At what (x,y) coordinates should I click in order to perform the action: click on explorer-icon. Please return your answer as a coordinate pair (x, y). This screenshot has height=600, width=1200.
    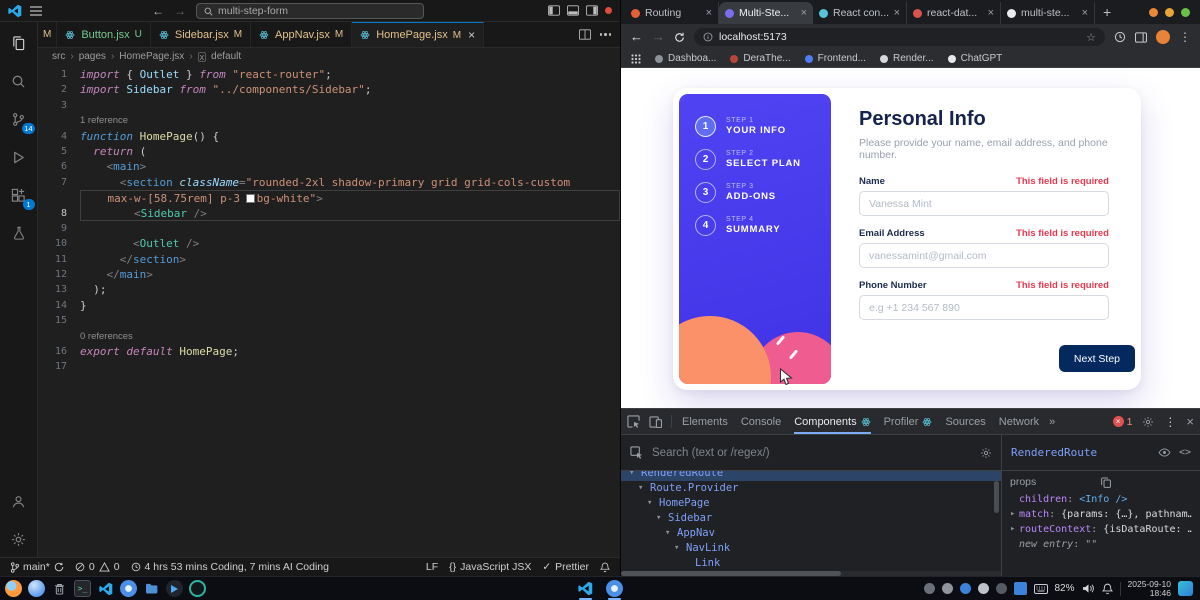
    Looking at the image, I should click on (19, 43).